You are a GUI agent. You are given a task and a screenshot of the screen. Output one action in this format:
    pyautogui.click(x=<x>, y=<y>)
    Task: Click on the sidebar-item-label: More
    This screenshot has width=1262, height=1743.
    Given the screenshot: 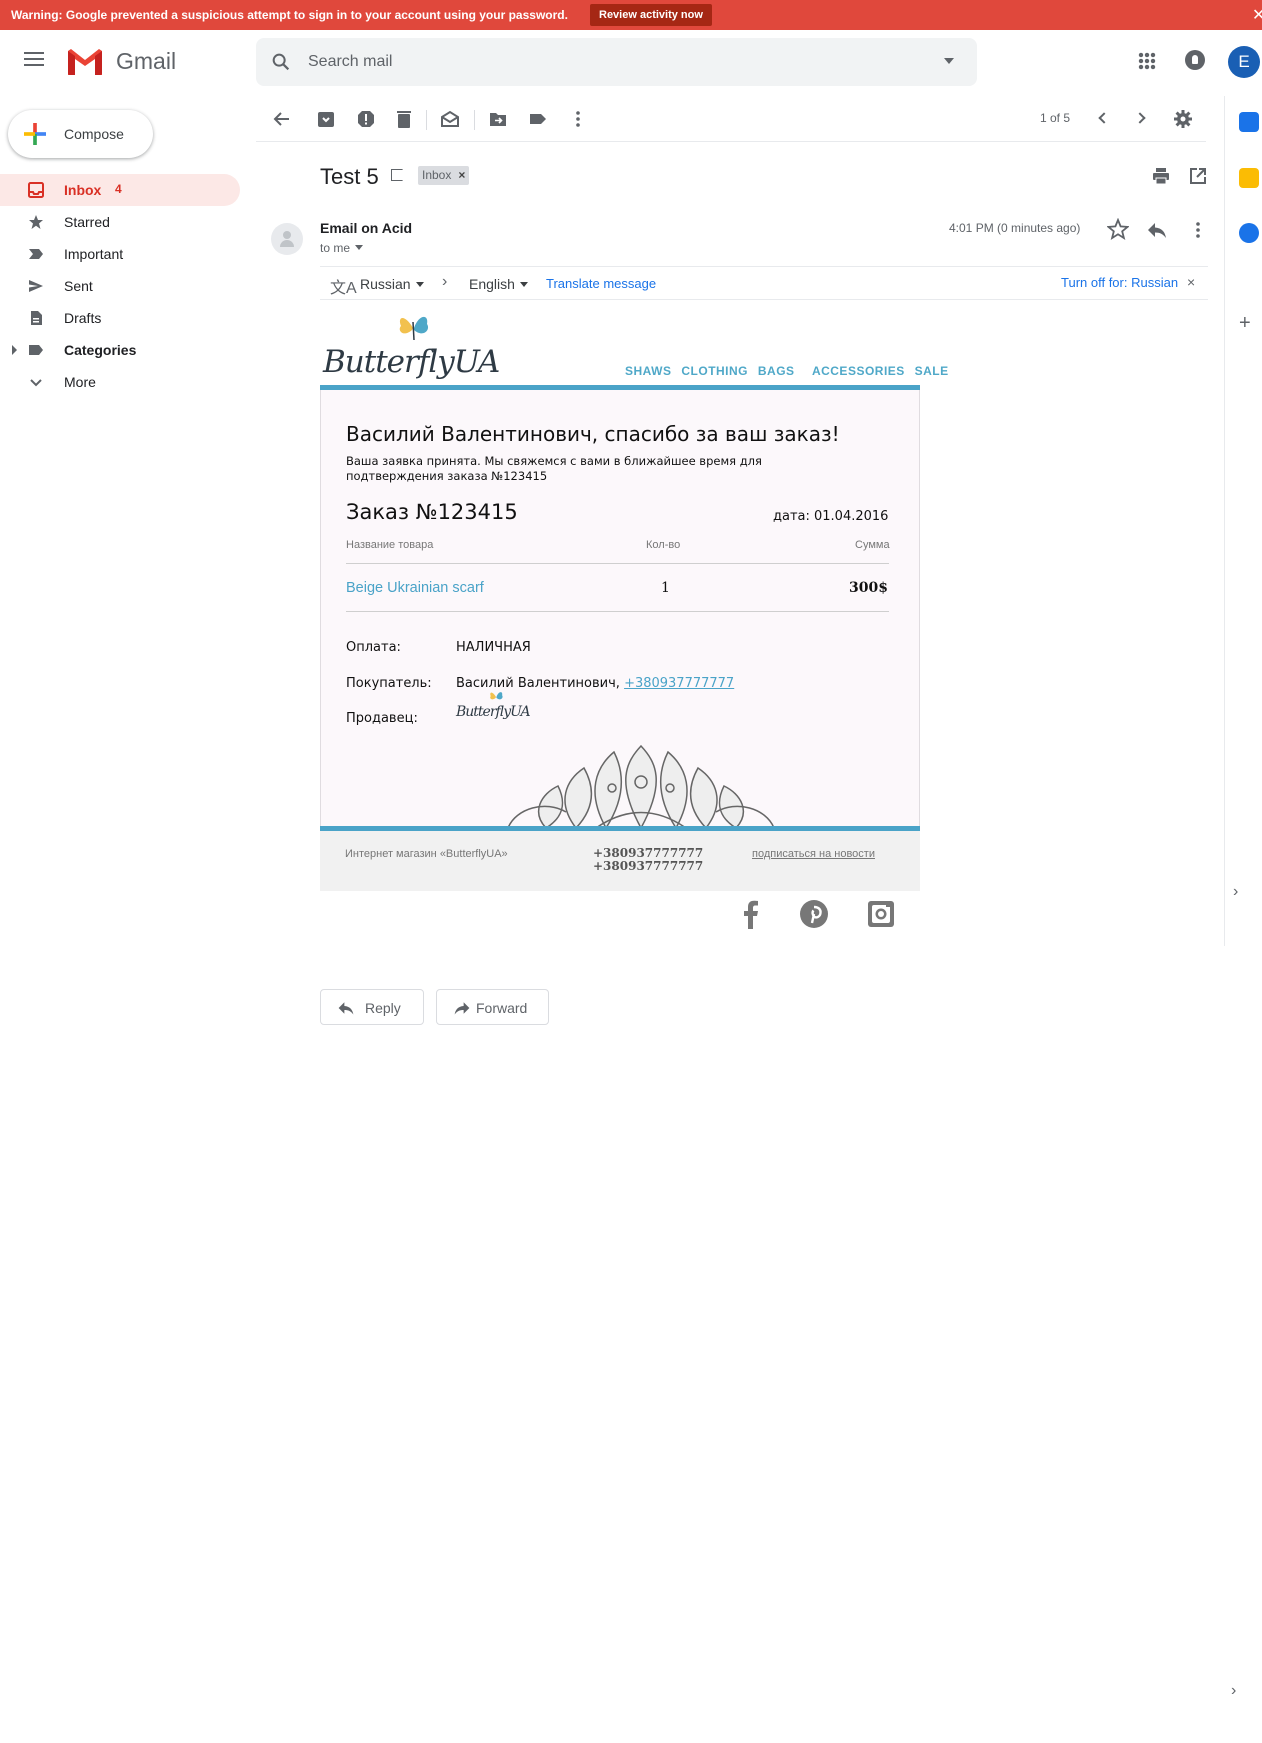 What is the action you would take?
    pyautogui.click(x=80, y=382)
    